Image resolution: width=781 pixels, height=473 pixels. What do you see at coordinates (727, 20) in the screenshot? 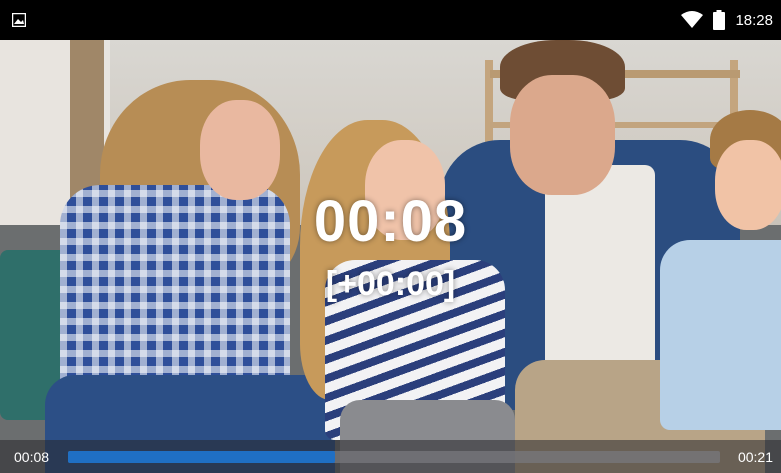
I see `status-right-group: 18:28` at bounding box center [727, 20].